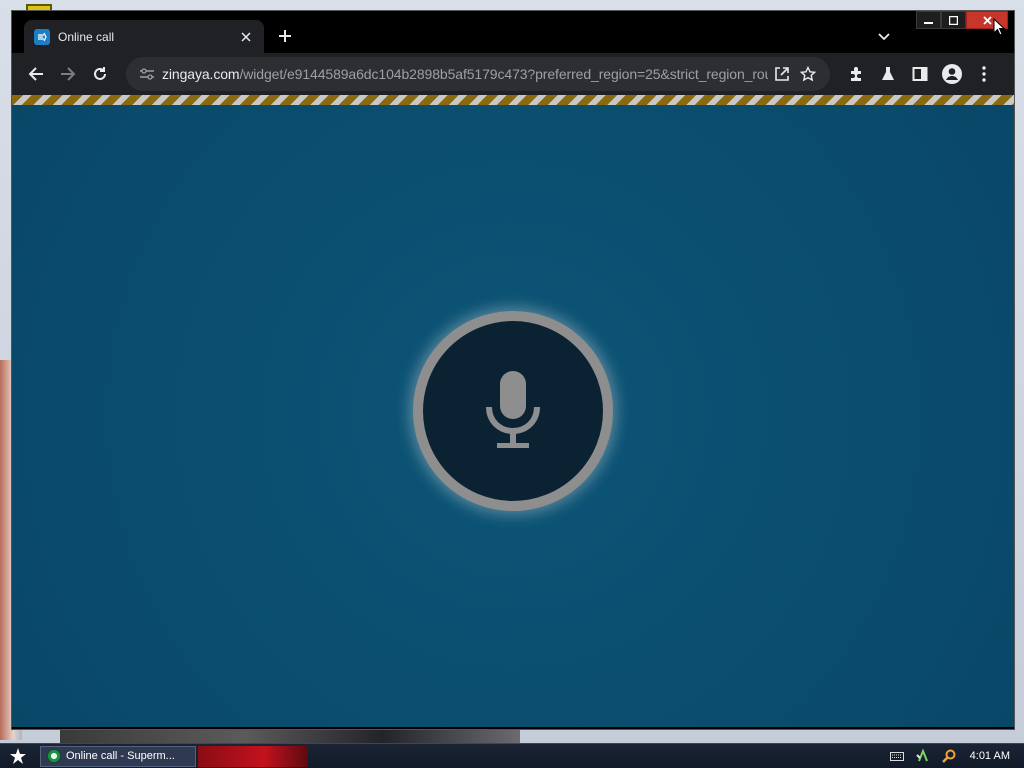  What do you see at coordinates (513, 100) in the screenshot?
I see `page-loading-stripe` at bounding box center [513, 100].